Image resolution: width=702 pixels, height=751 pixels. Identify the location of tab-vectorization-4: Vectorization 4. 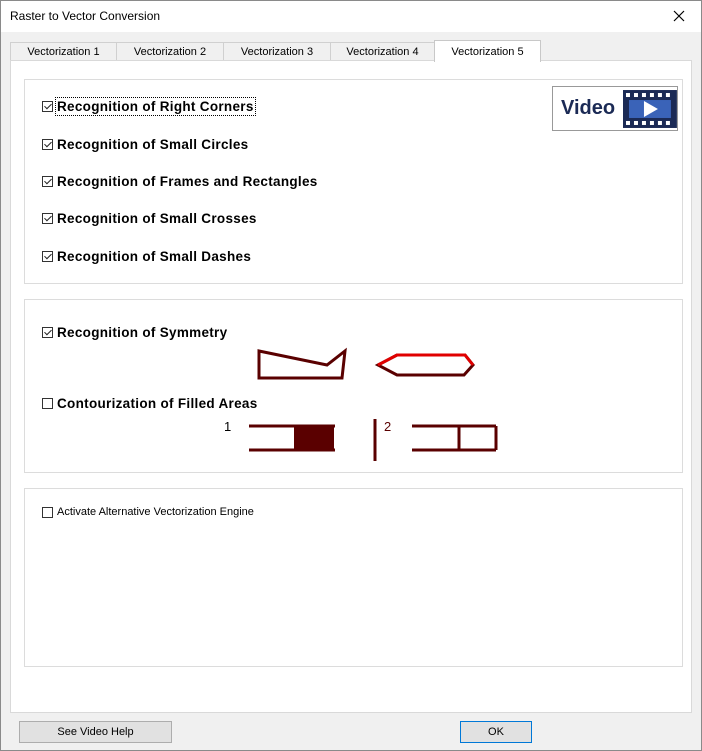
(382, 51).